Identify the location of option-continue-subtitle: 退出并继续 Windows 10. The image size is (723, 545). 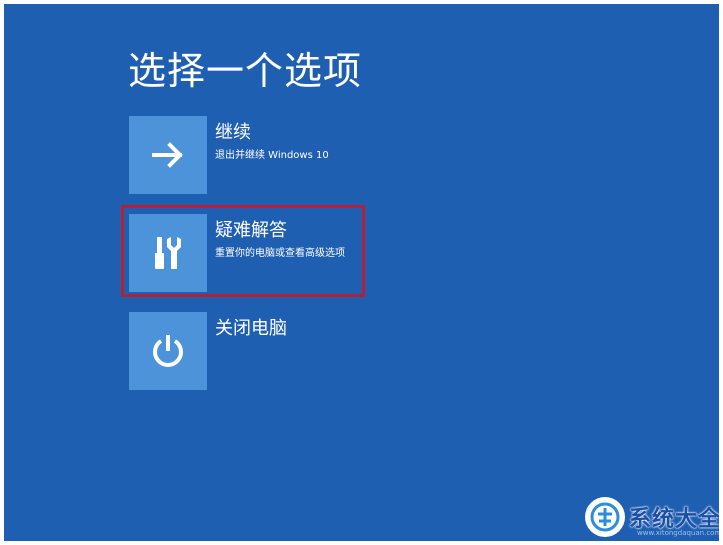
(272, 155).